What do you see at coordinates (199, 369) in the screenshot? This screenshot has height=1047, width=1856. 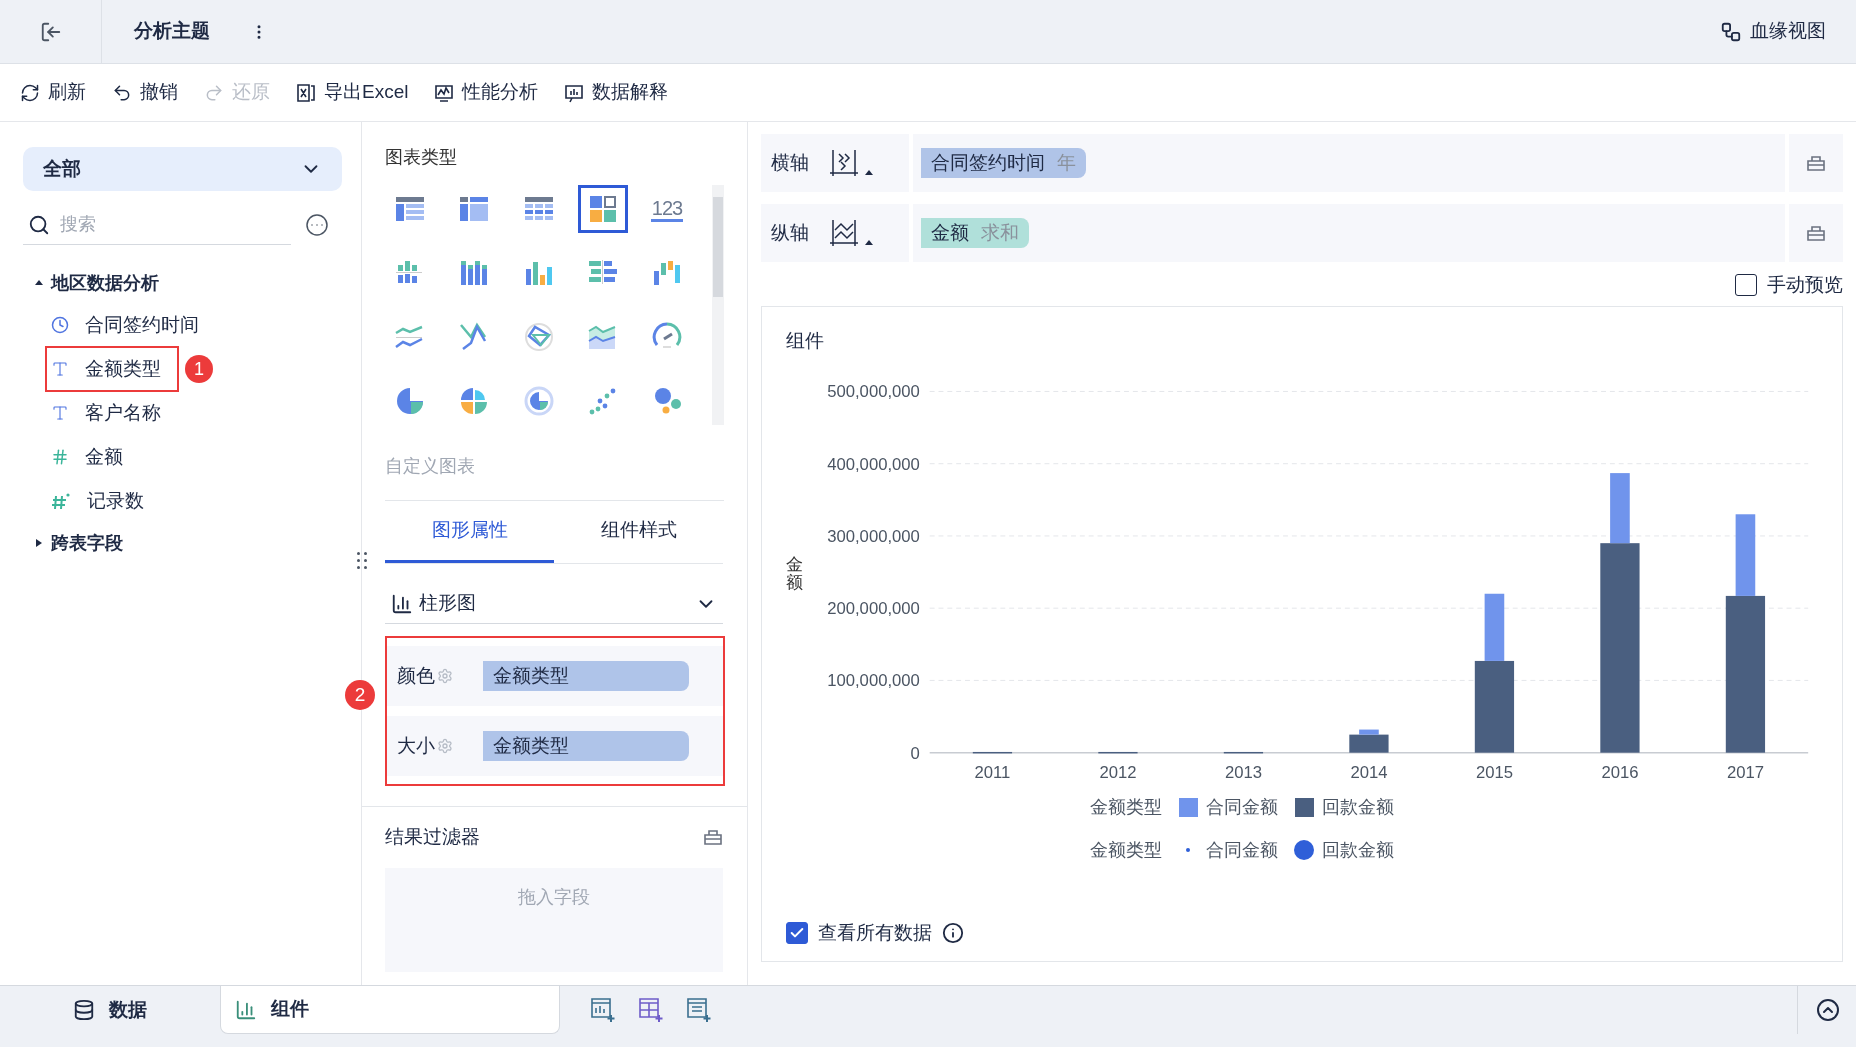 I see `step-badge: 1` at bounding box center [199, 369].